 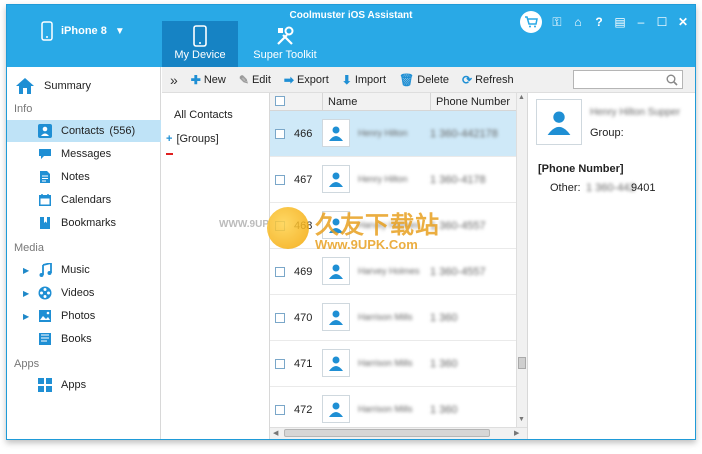 I want to click on watermark: WWW.9UPK.COM 久友下载站 Www.9UPK.Com, so click(x=334, y=233).